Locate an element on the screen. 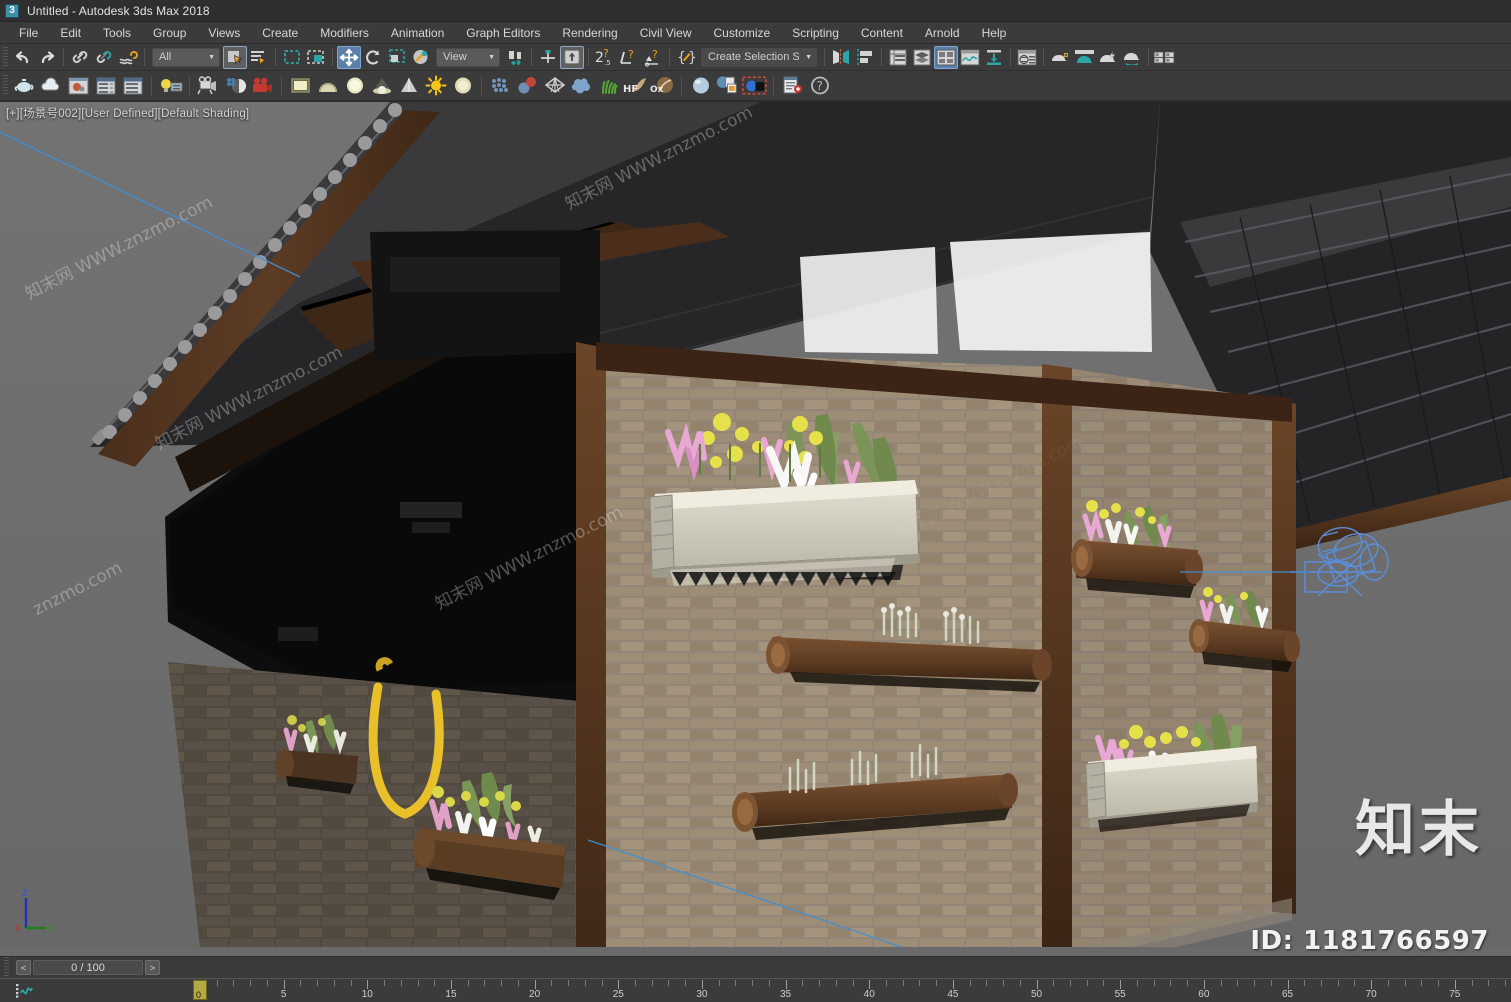  selection-filter-dropdown: All ▼ is located at coordinates (186, 57).